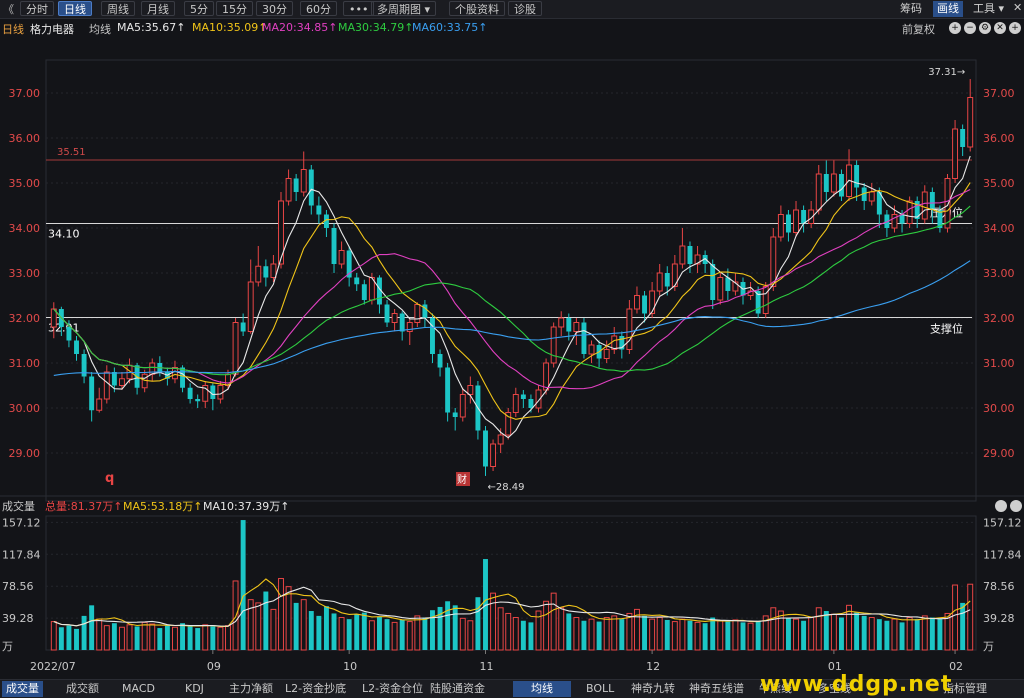  Describe the element at coordinates (75, 8) in the screenshot. I see `toolbar-btn-1: 日线` at that location.